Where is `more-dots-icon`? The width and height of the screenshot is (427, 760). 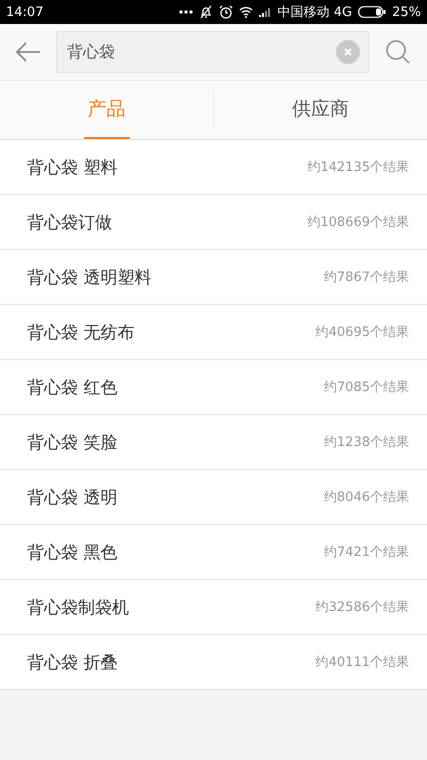
more-dots-icon is located at coordinates (185, 12).